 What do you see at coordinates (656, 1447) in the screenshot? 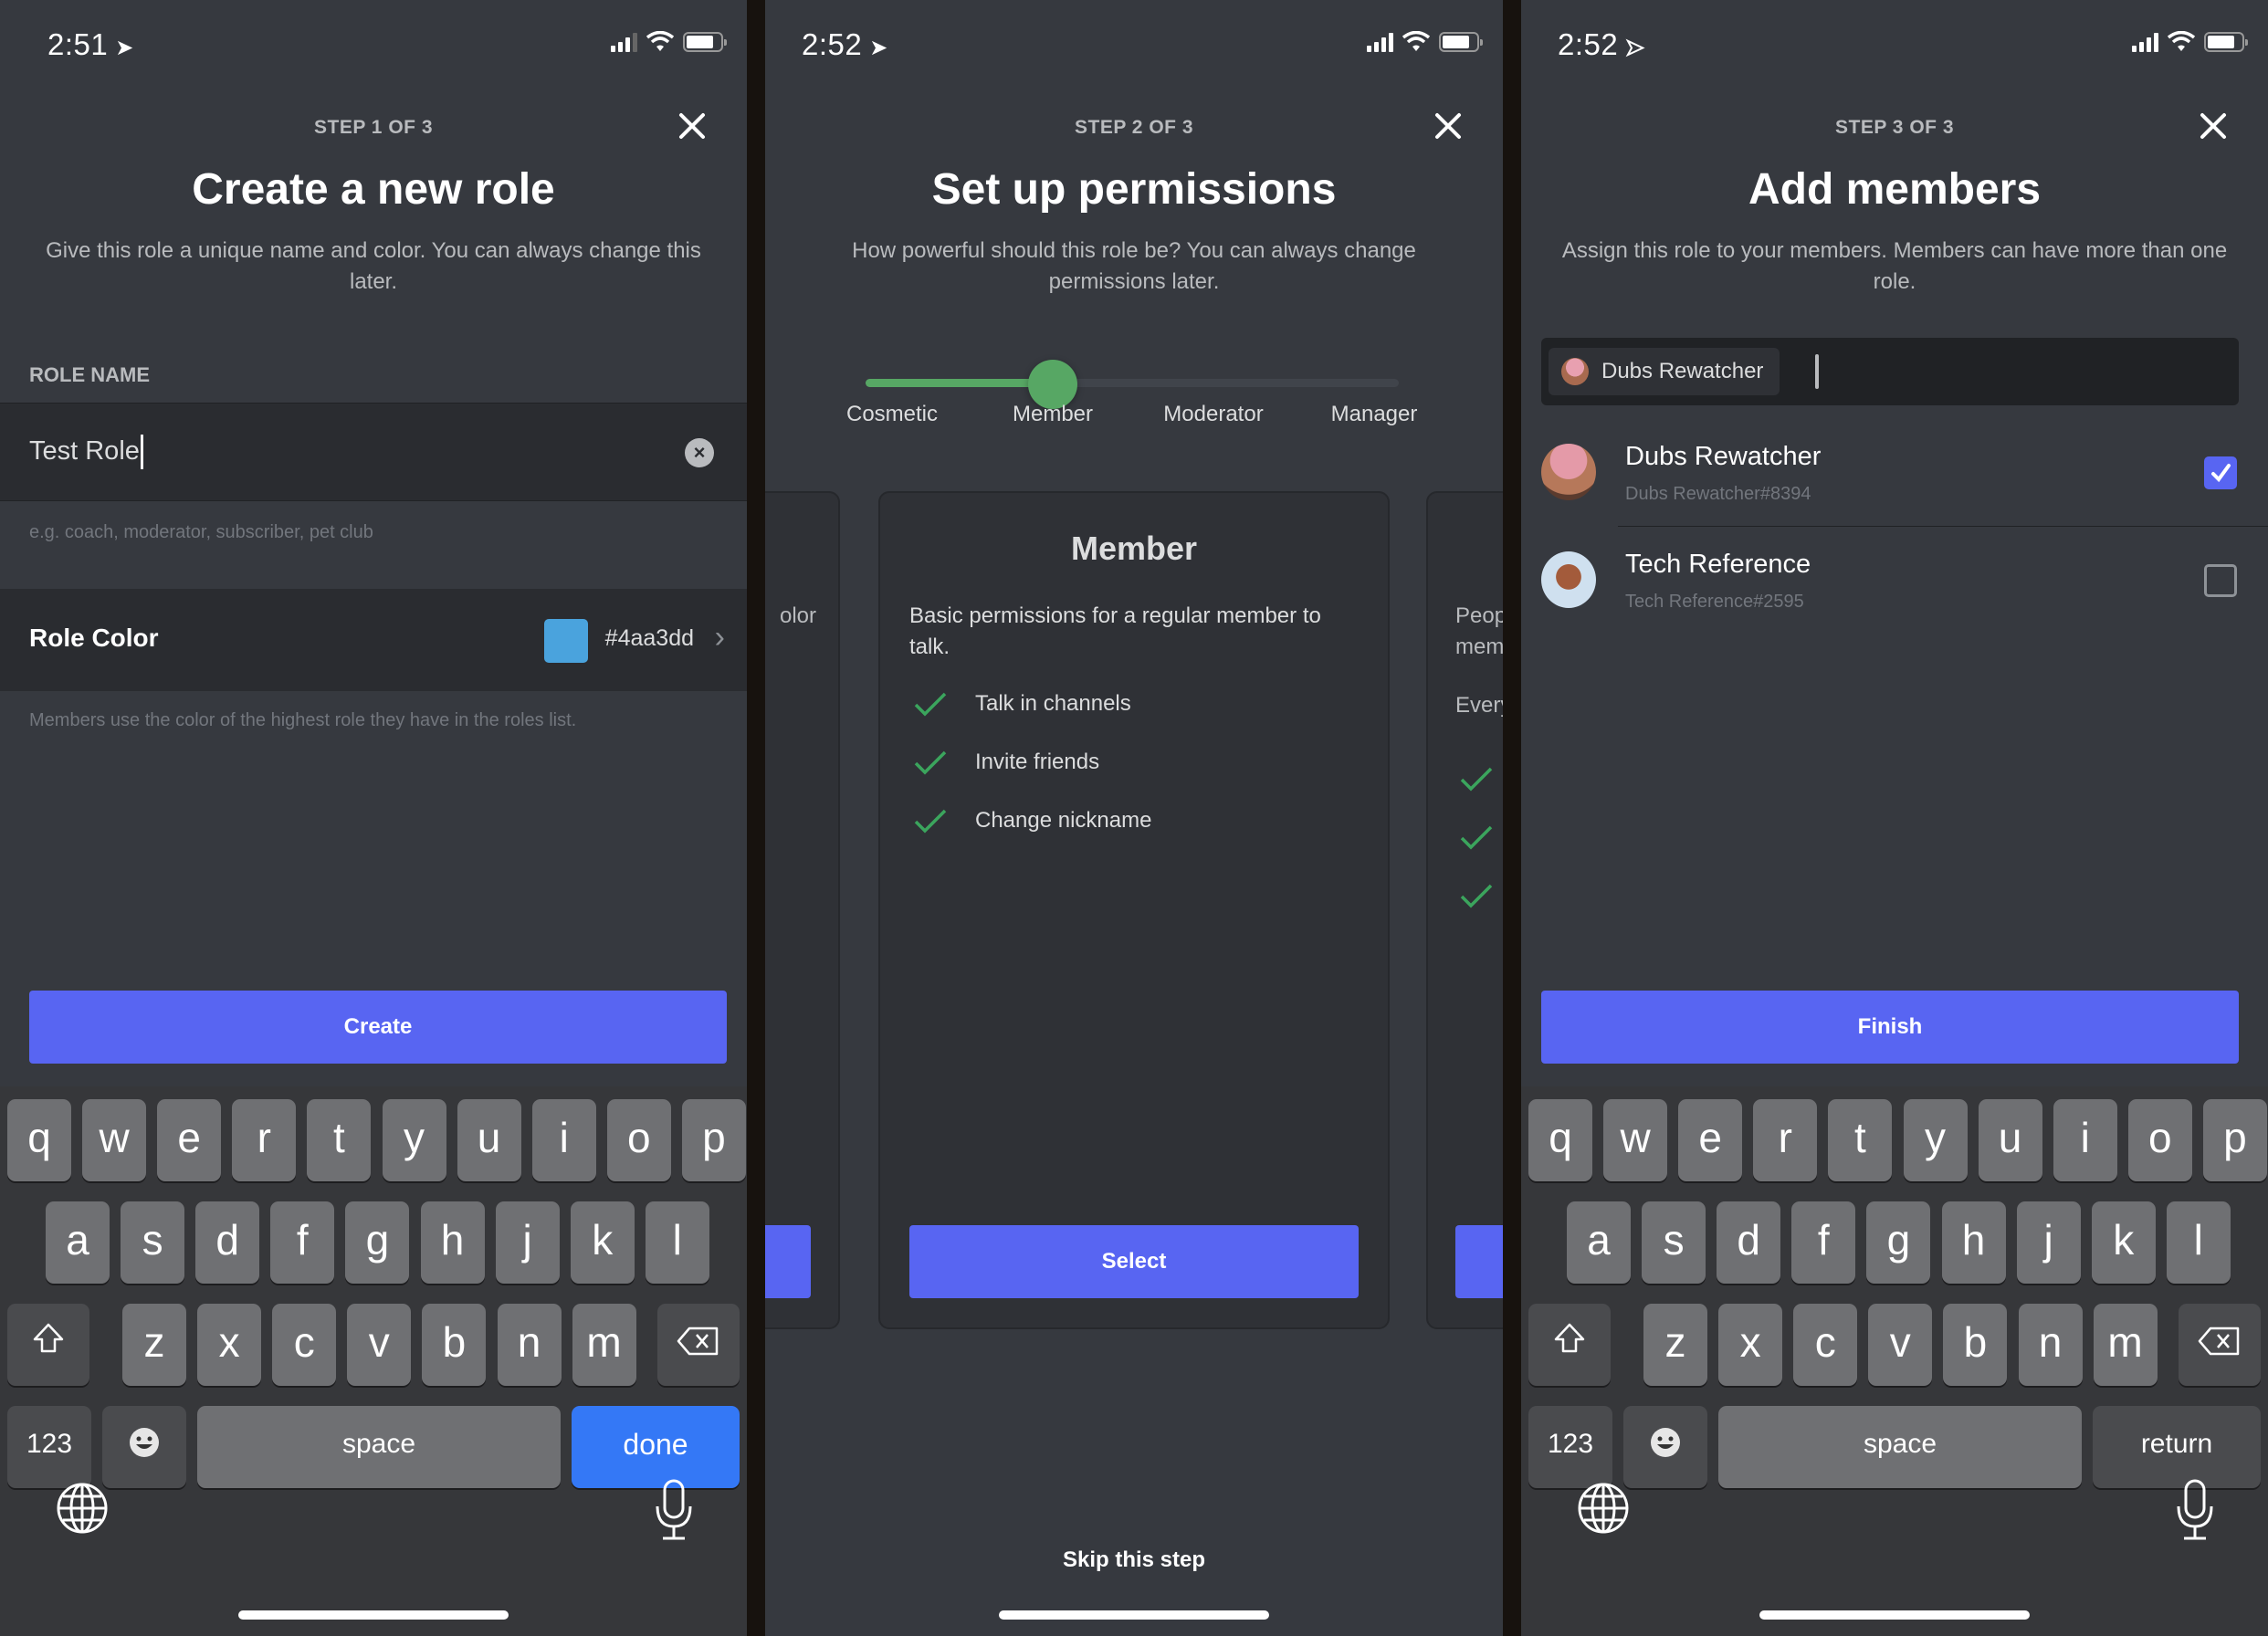
I see `done-key: done` at bounding box center [656, 1447].